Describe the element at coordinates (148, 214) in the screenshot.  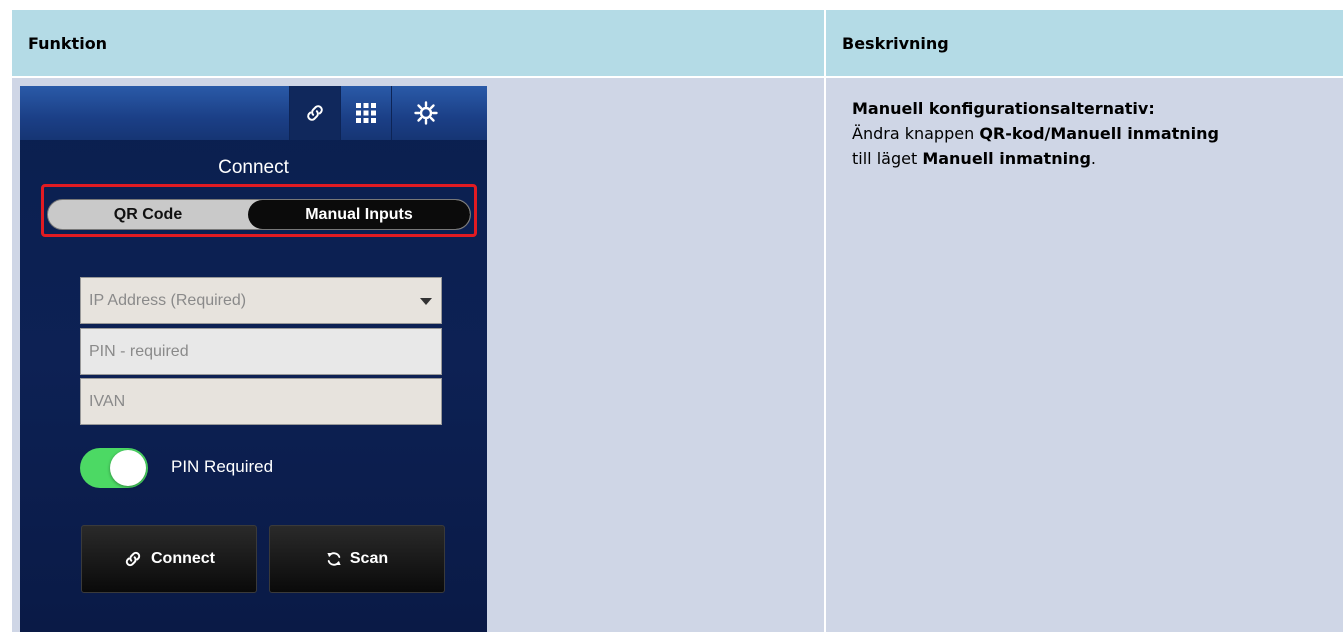
I see `segment-qr-code: QR Code` at that location.